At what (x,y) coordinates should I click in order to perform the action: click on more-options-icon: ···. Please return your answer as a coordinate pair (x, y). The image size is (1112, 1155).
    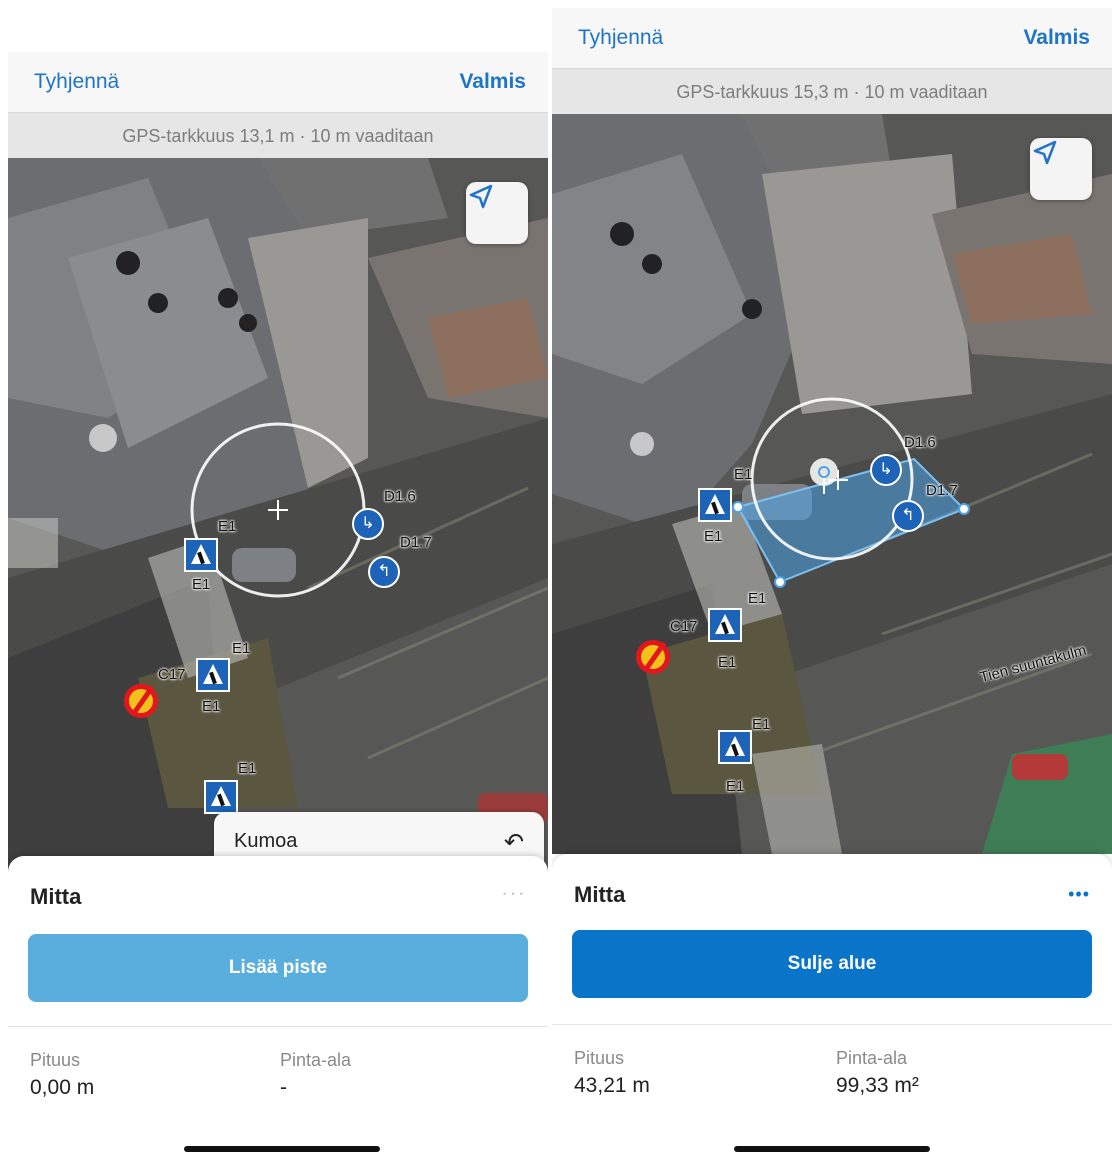
    Looking at the image, I should click on (513, 893).